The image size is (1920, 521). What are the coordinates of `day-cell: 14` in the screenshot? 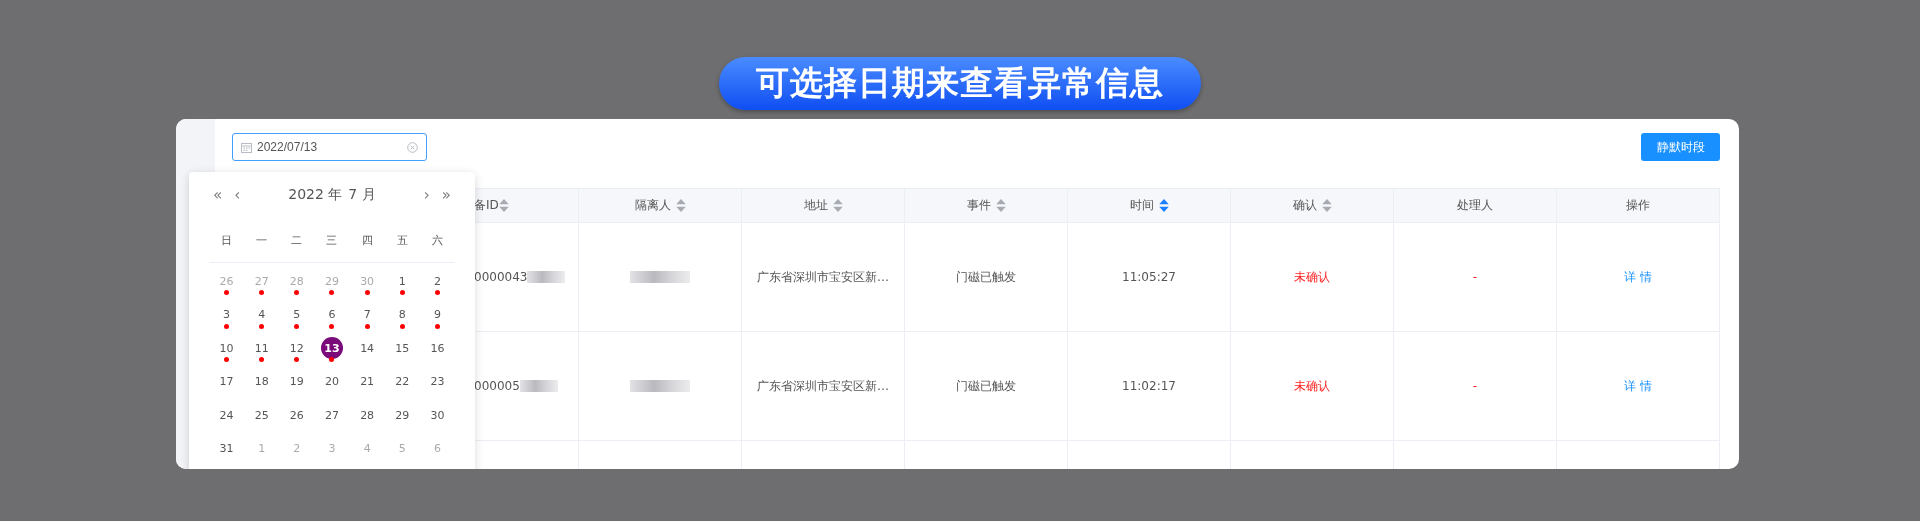 It's located at (367, 348).